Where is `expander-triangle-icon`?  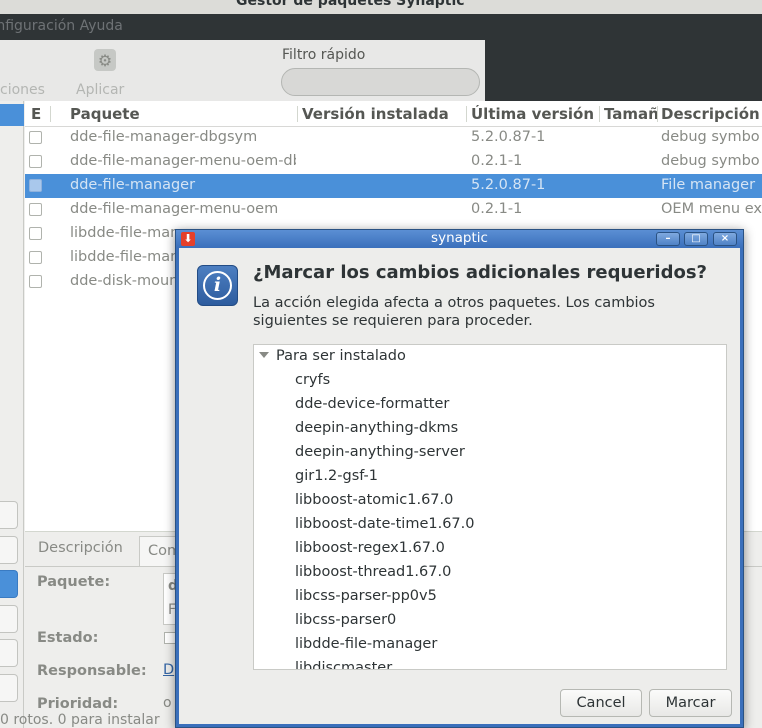
expander-triangle-icon is located at coordinates (264, 355).